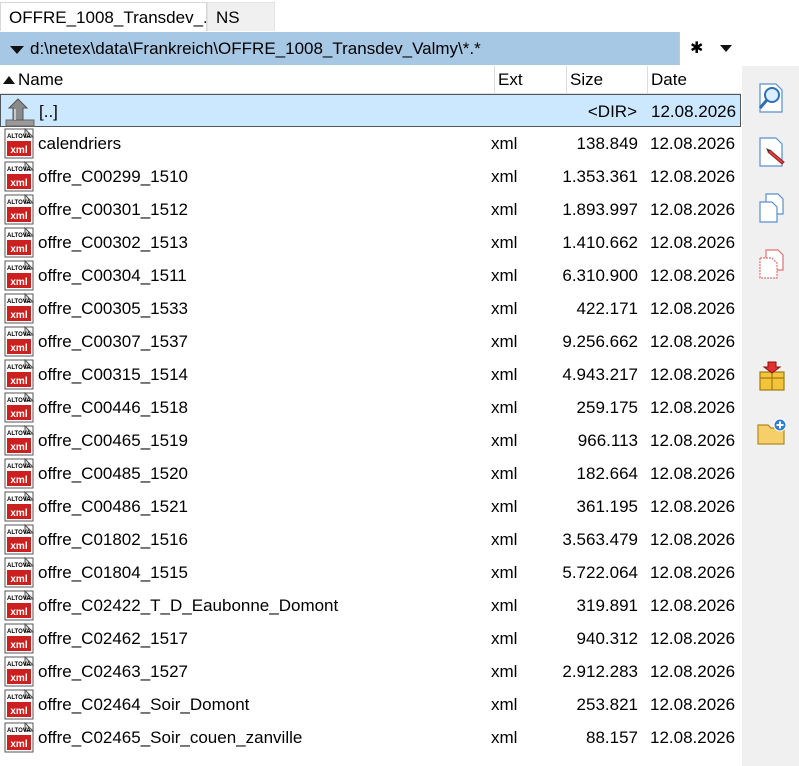 The height and width of the screenshot is (766, 799). I want to click on file-size: 259.175, so click(607, 407).